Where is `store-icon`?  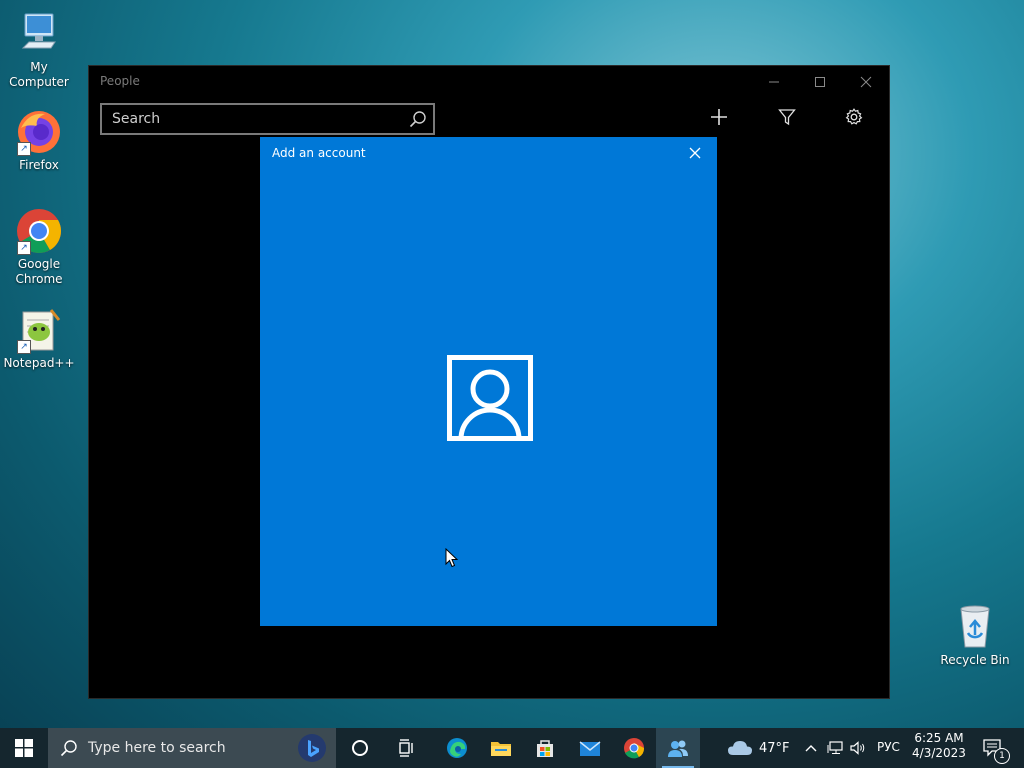 store-icon is located at coordinates (545, 748).